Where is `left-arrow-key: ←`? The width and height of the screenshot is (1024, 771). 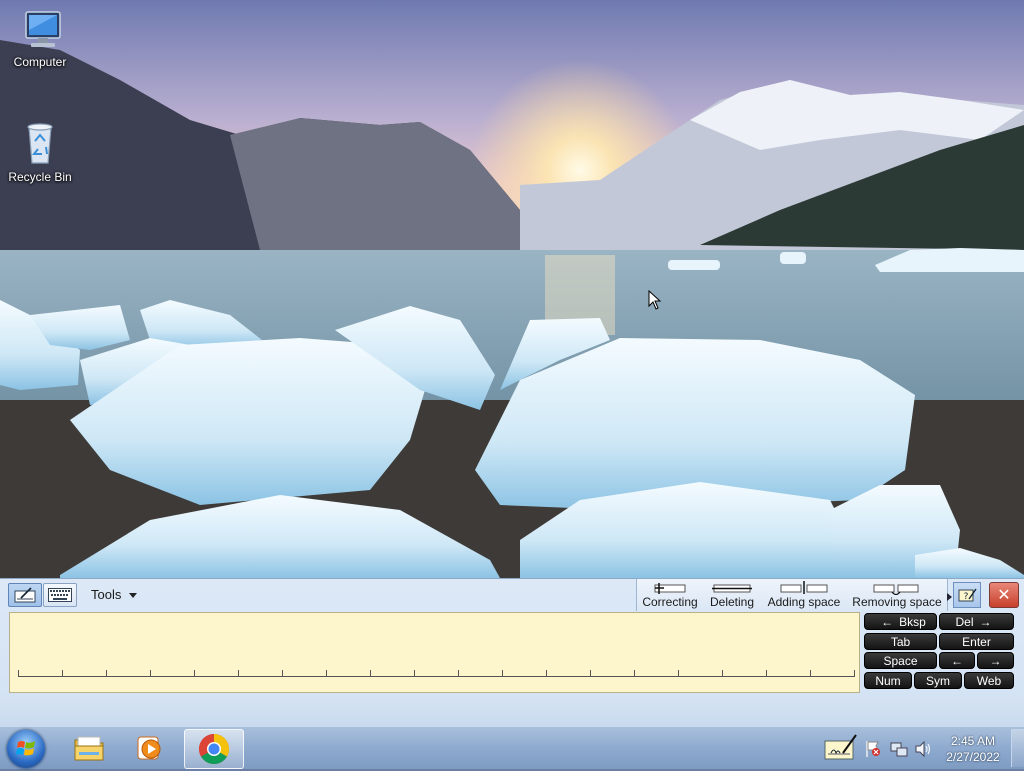
left-arrow-key: ← is located at coordinates (957, 660).